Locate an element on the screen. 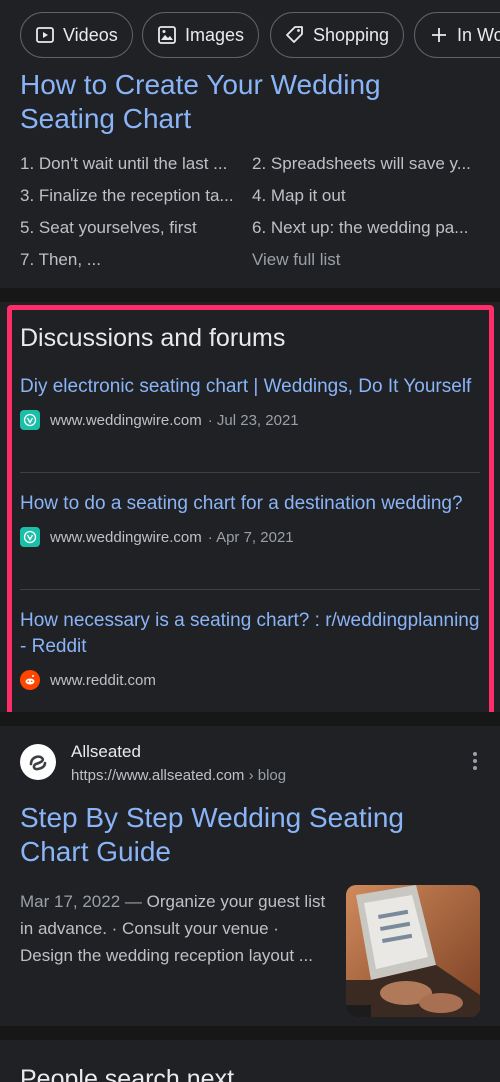  chip-in-word: In Wo is located at coordinates (457, 35).